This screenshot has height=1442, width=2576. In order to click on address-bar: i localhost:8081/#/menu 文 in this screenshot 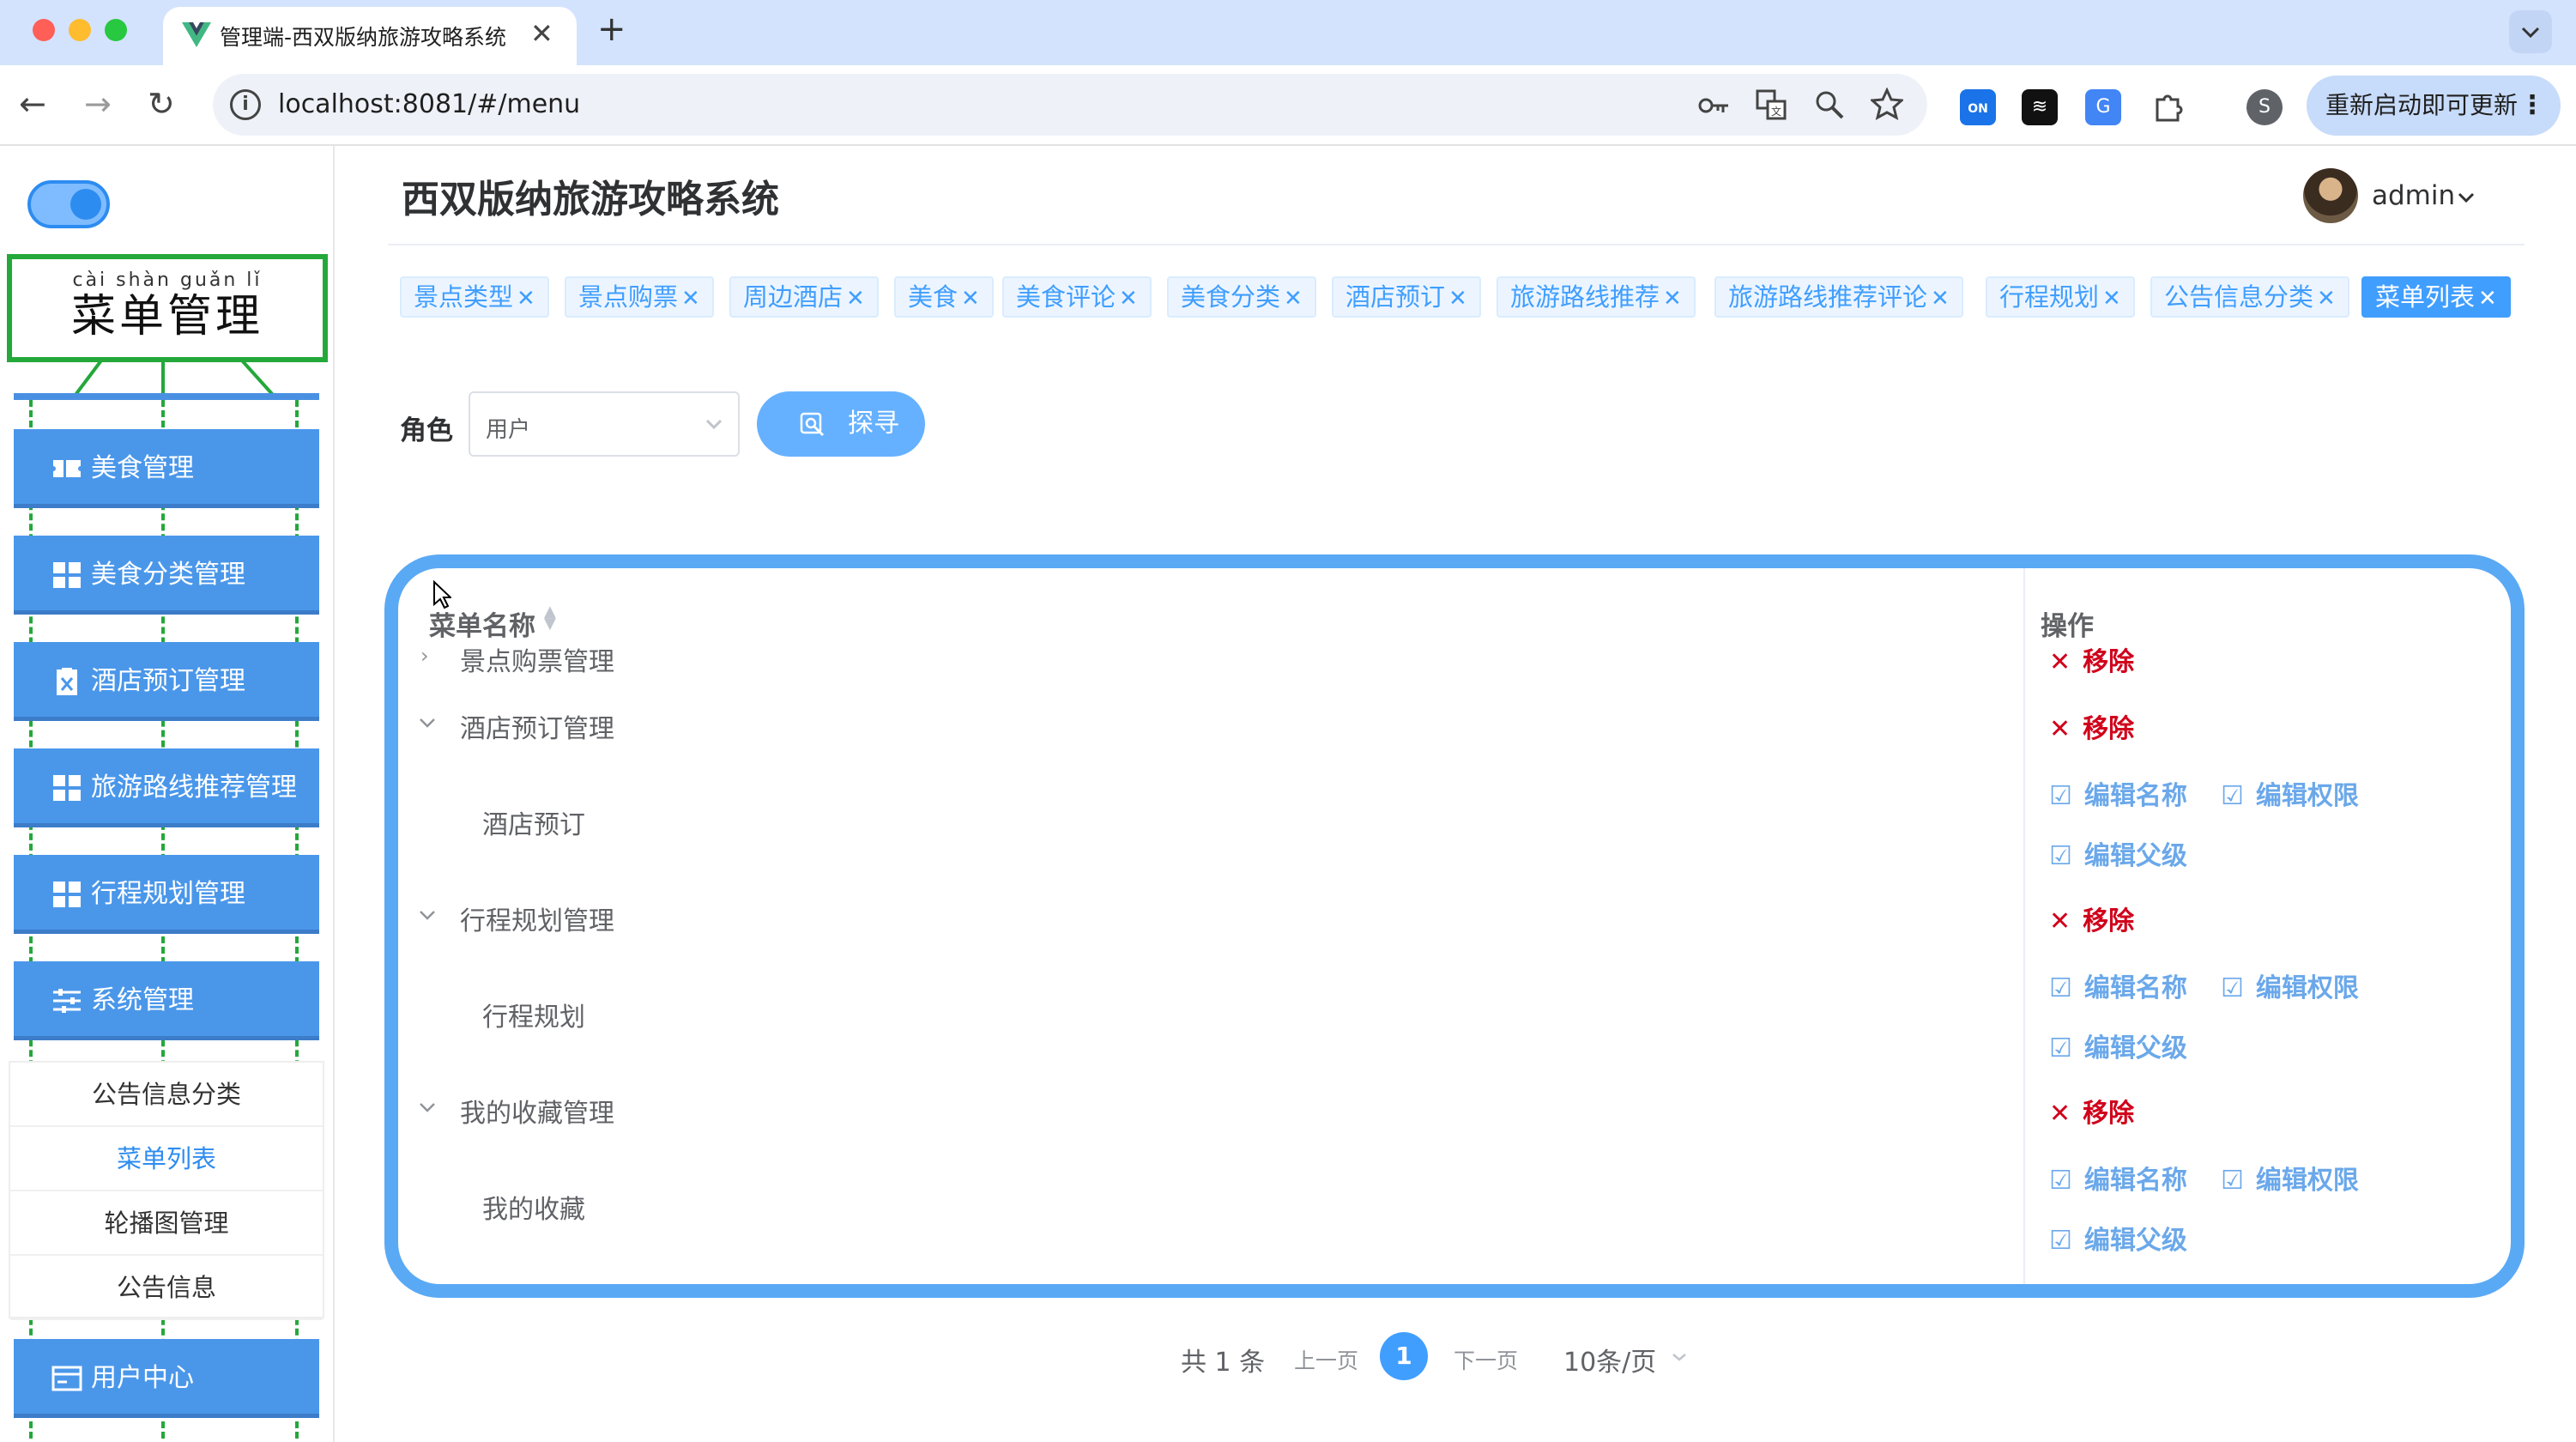, I will do `click(1070, 105)`.